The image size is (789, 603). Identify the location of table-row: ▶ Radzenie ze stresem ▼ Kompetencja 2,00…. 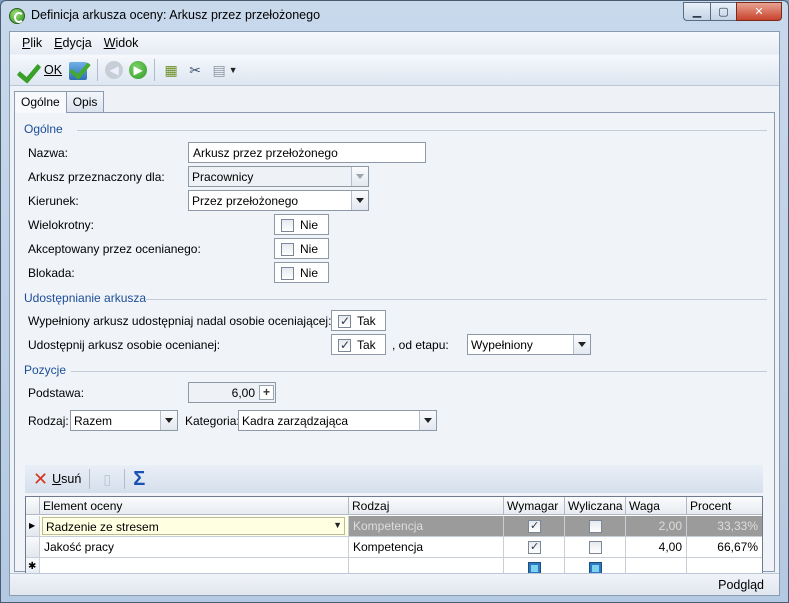
(394, 526).